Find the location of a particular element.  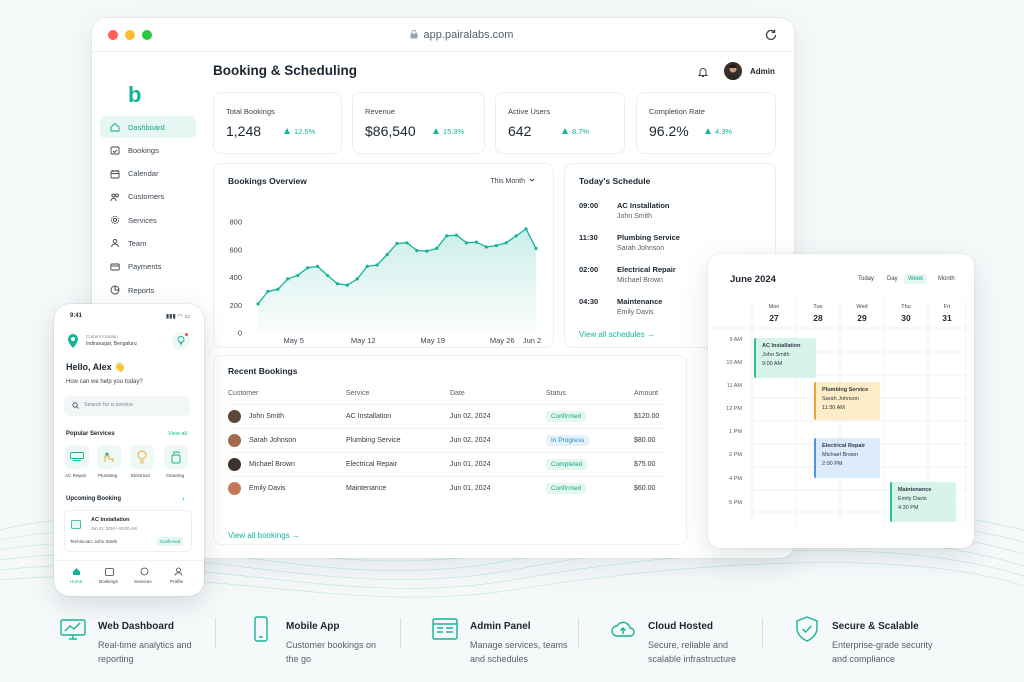

upcoming-service: AC Installation is located at coordinates (110, 520).